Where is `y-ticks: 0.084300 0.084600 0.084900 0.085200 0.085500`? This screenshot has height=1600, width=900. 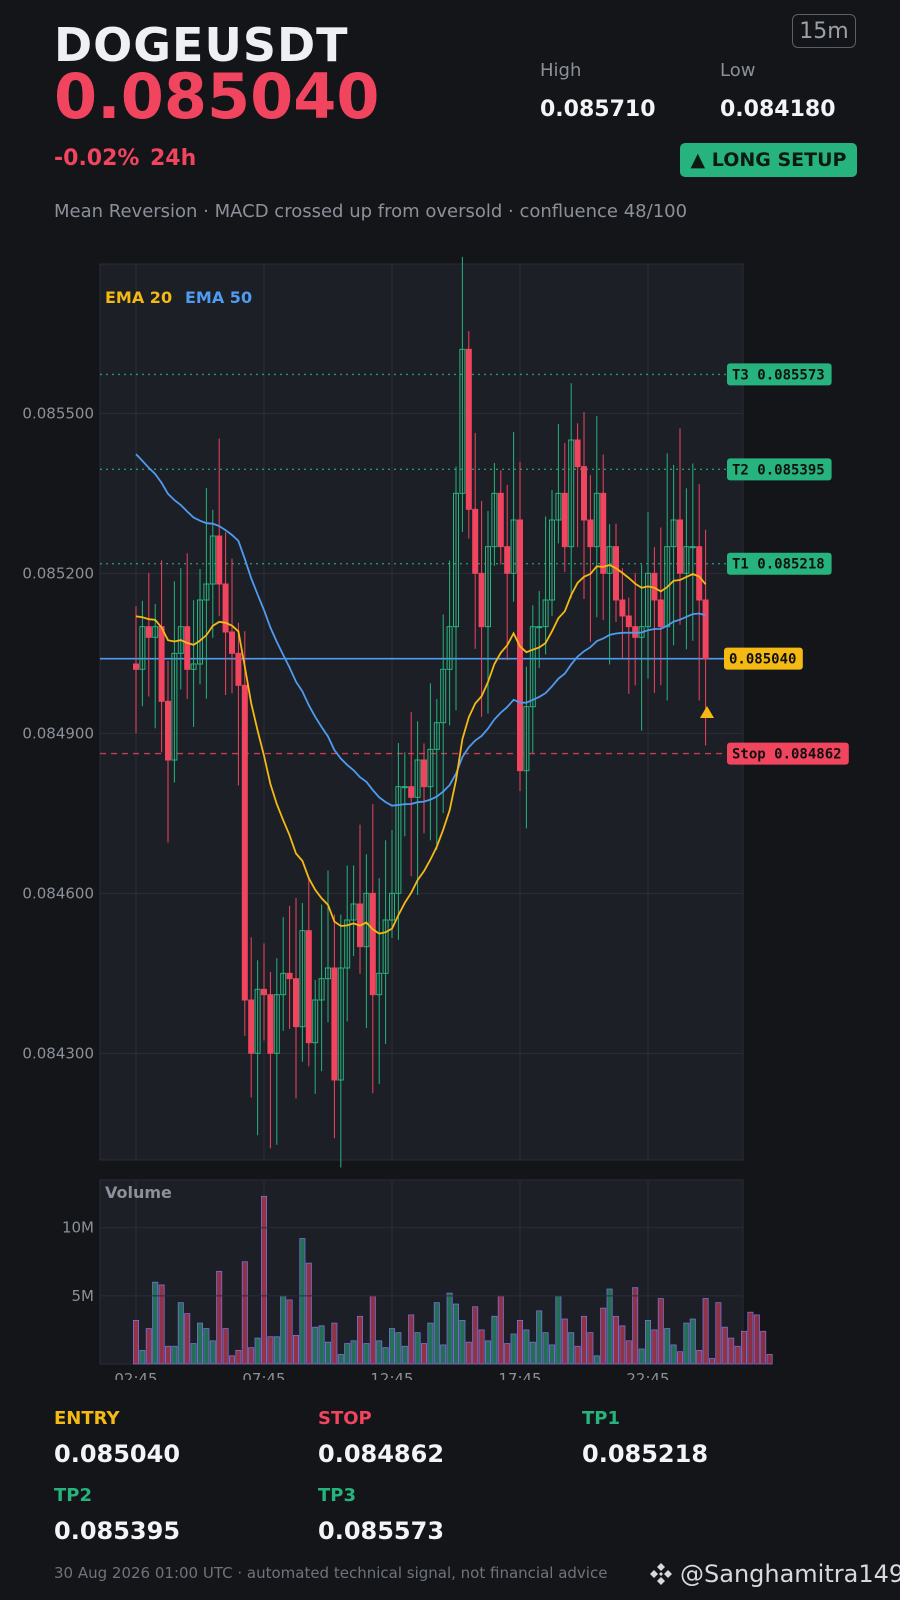
y-ticks: 0.084300 0.084600 0.084900 0.085200 0.085500 is located at coordinates (58, 733).